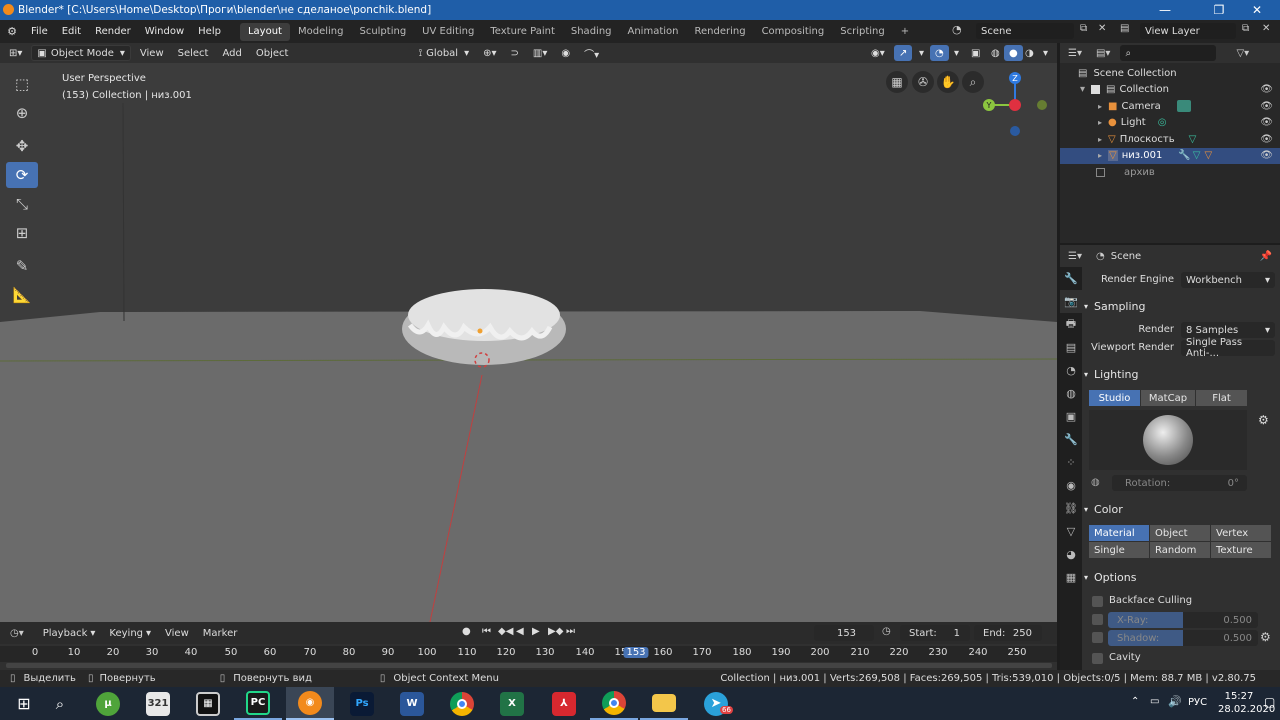 The height and width of the screenshot is (720, 1280). Describe the element at coordinates (208, 703) in the screenshot. I see `taskbar-video-editor: ▦` at that location.